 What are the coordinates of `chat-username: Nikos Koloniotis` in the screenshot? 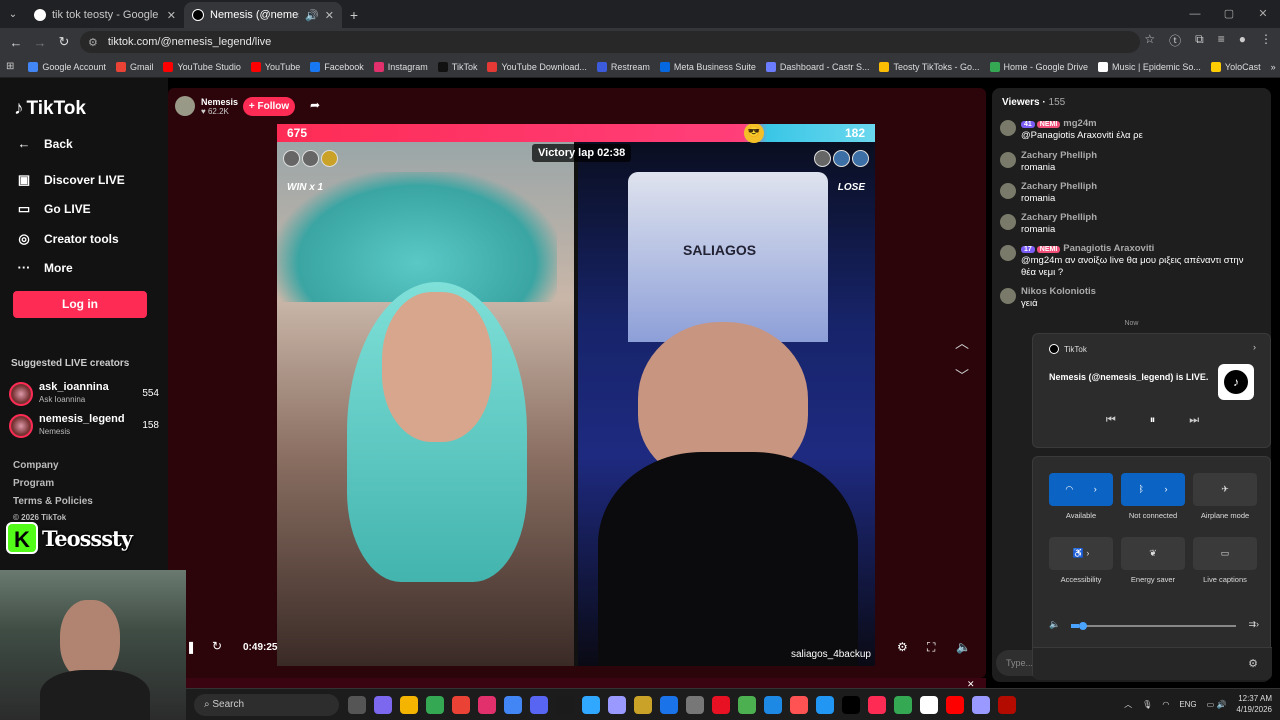 It's located at (1058, 291).